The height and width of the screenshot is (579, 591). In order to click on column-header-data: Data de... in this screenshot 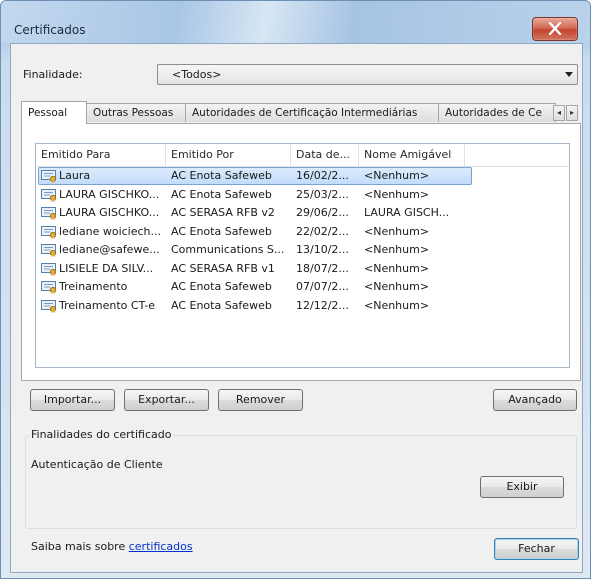, I will do `click(325, 155)`.